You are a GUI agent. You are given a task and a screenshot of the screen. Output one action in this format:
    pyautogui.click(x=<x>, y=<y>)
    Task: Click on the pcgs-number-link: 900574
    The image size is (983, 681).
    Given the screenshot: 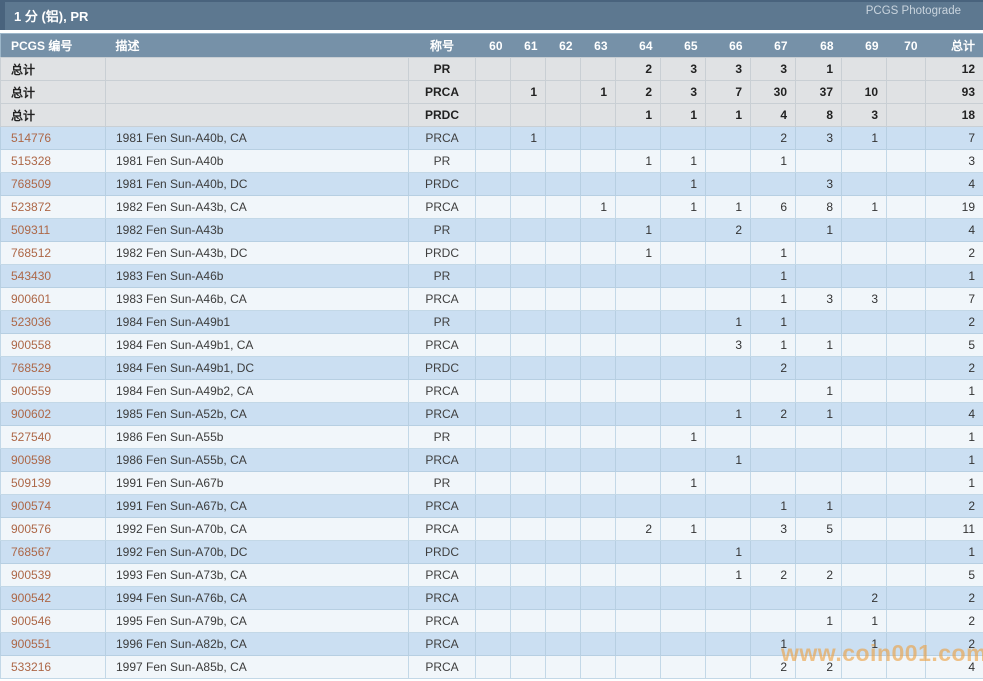 What is the action you would take?
    pyautogui.click(x=53, y=506)
    